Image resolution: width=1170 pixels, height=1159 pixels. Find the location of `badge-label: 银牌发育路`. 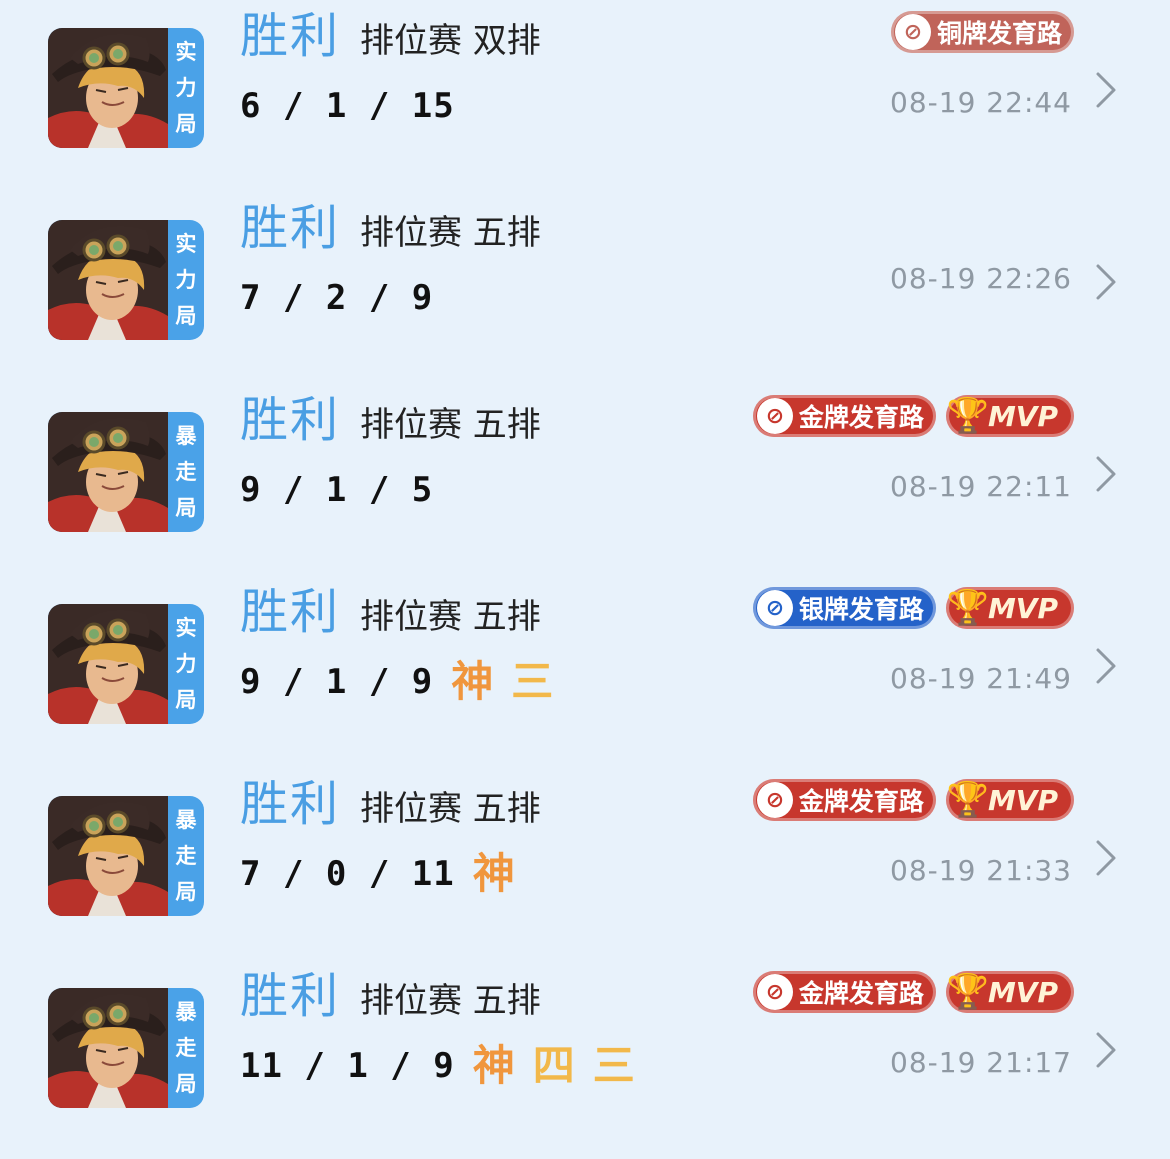

badge-label: 银牌发育路 is located at coordinates (861, 609).